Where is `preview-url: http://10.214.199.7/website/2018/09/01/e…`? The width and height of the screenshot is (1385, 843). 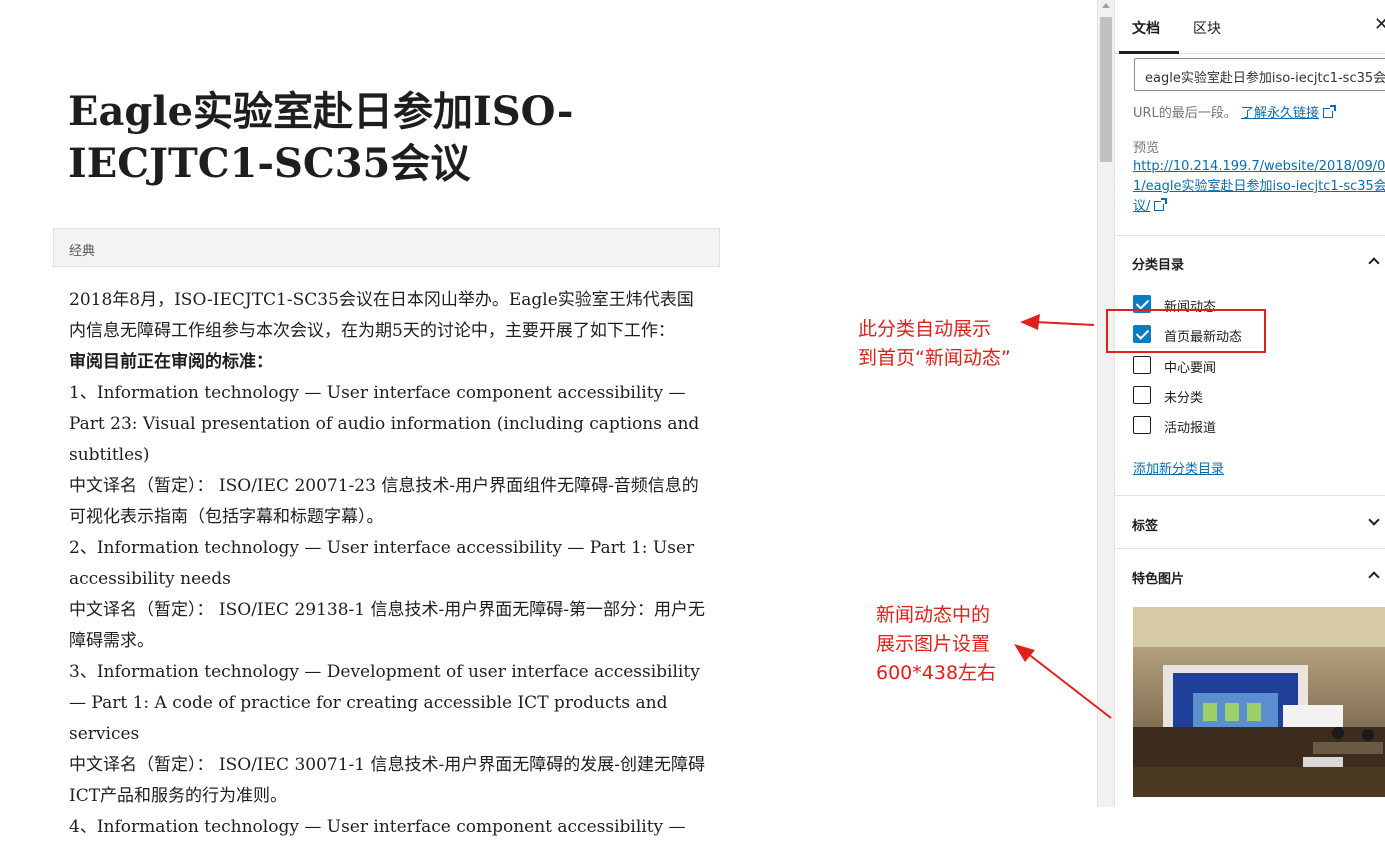 preview-url: http://10.214.199.7/website/2018/09/01/e… is located at coordinates (1259, 186).